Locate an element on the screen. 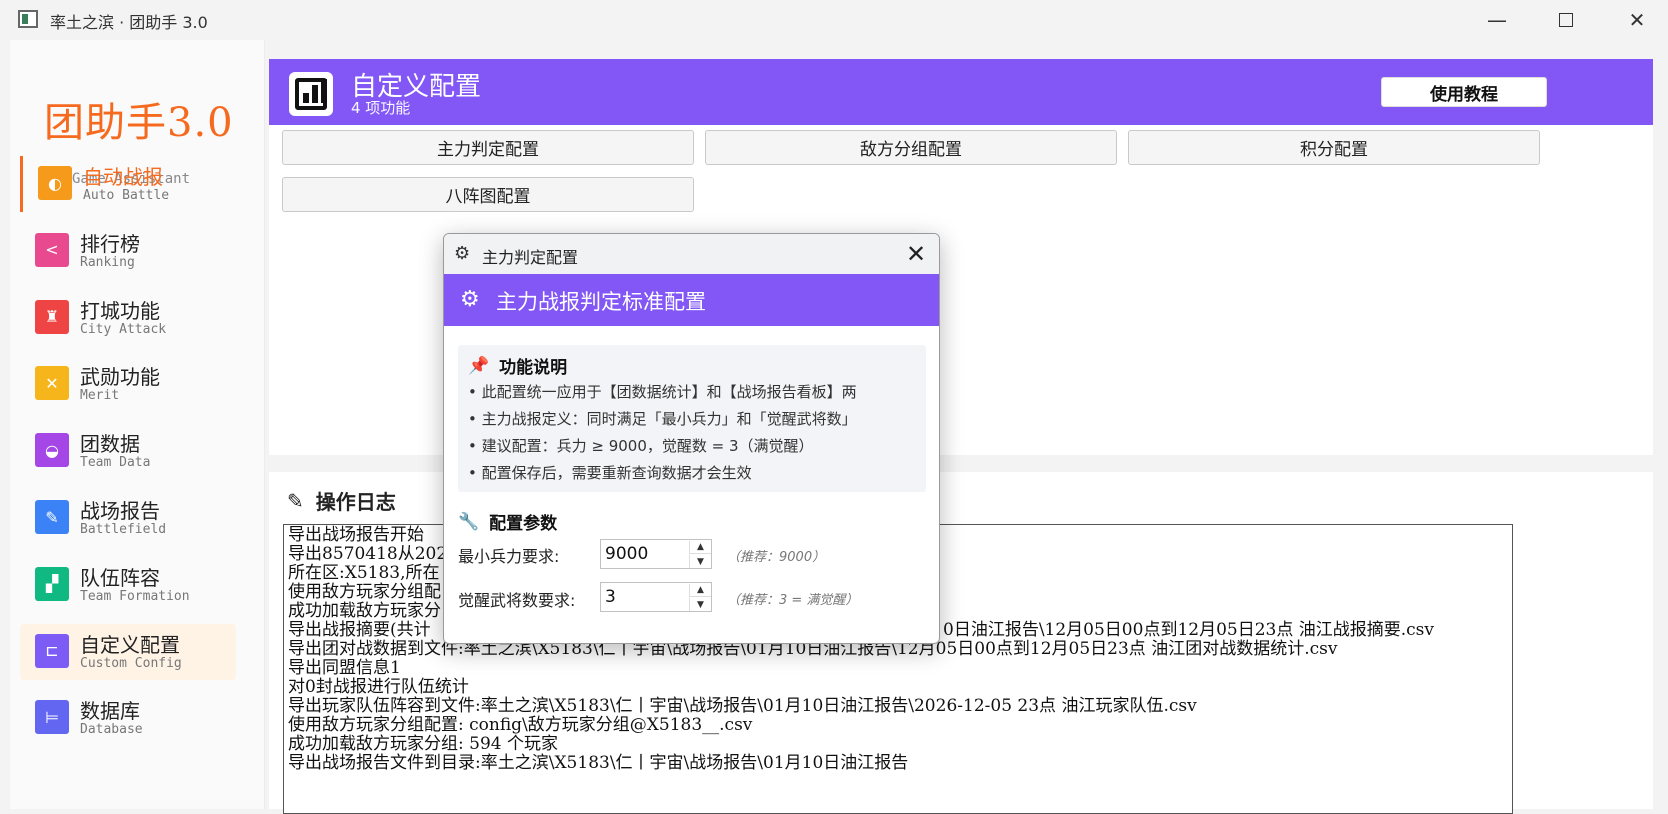  maximize-icon is located at coordinates (1566, 20).